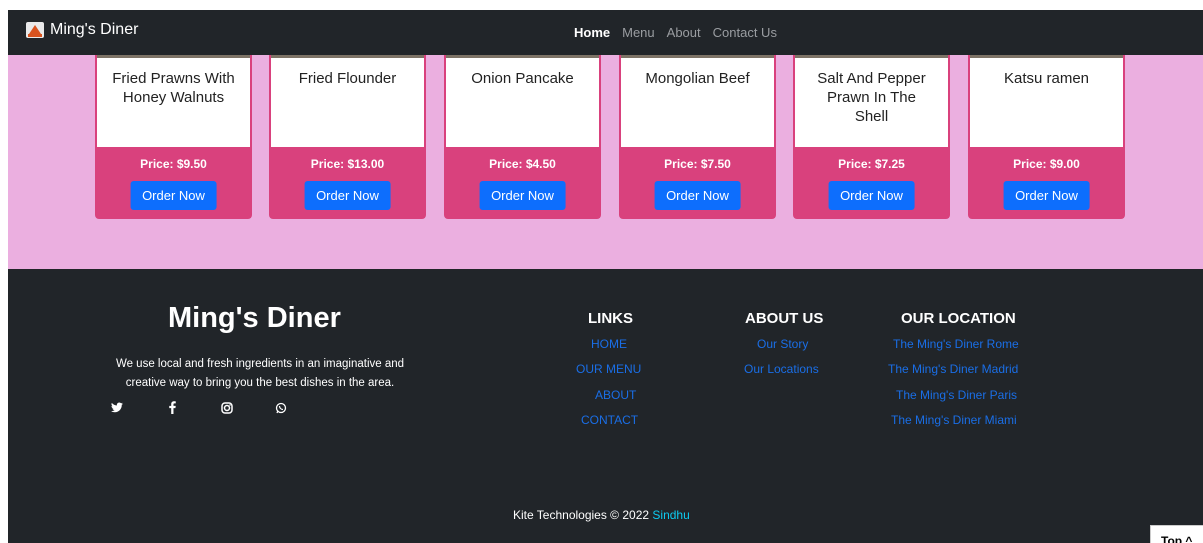 The width and height of the screenshot is (1203, 543). I want to click on menu-card: Onion Pancake Price: $4.50 Order Now, so click(522, 137).